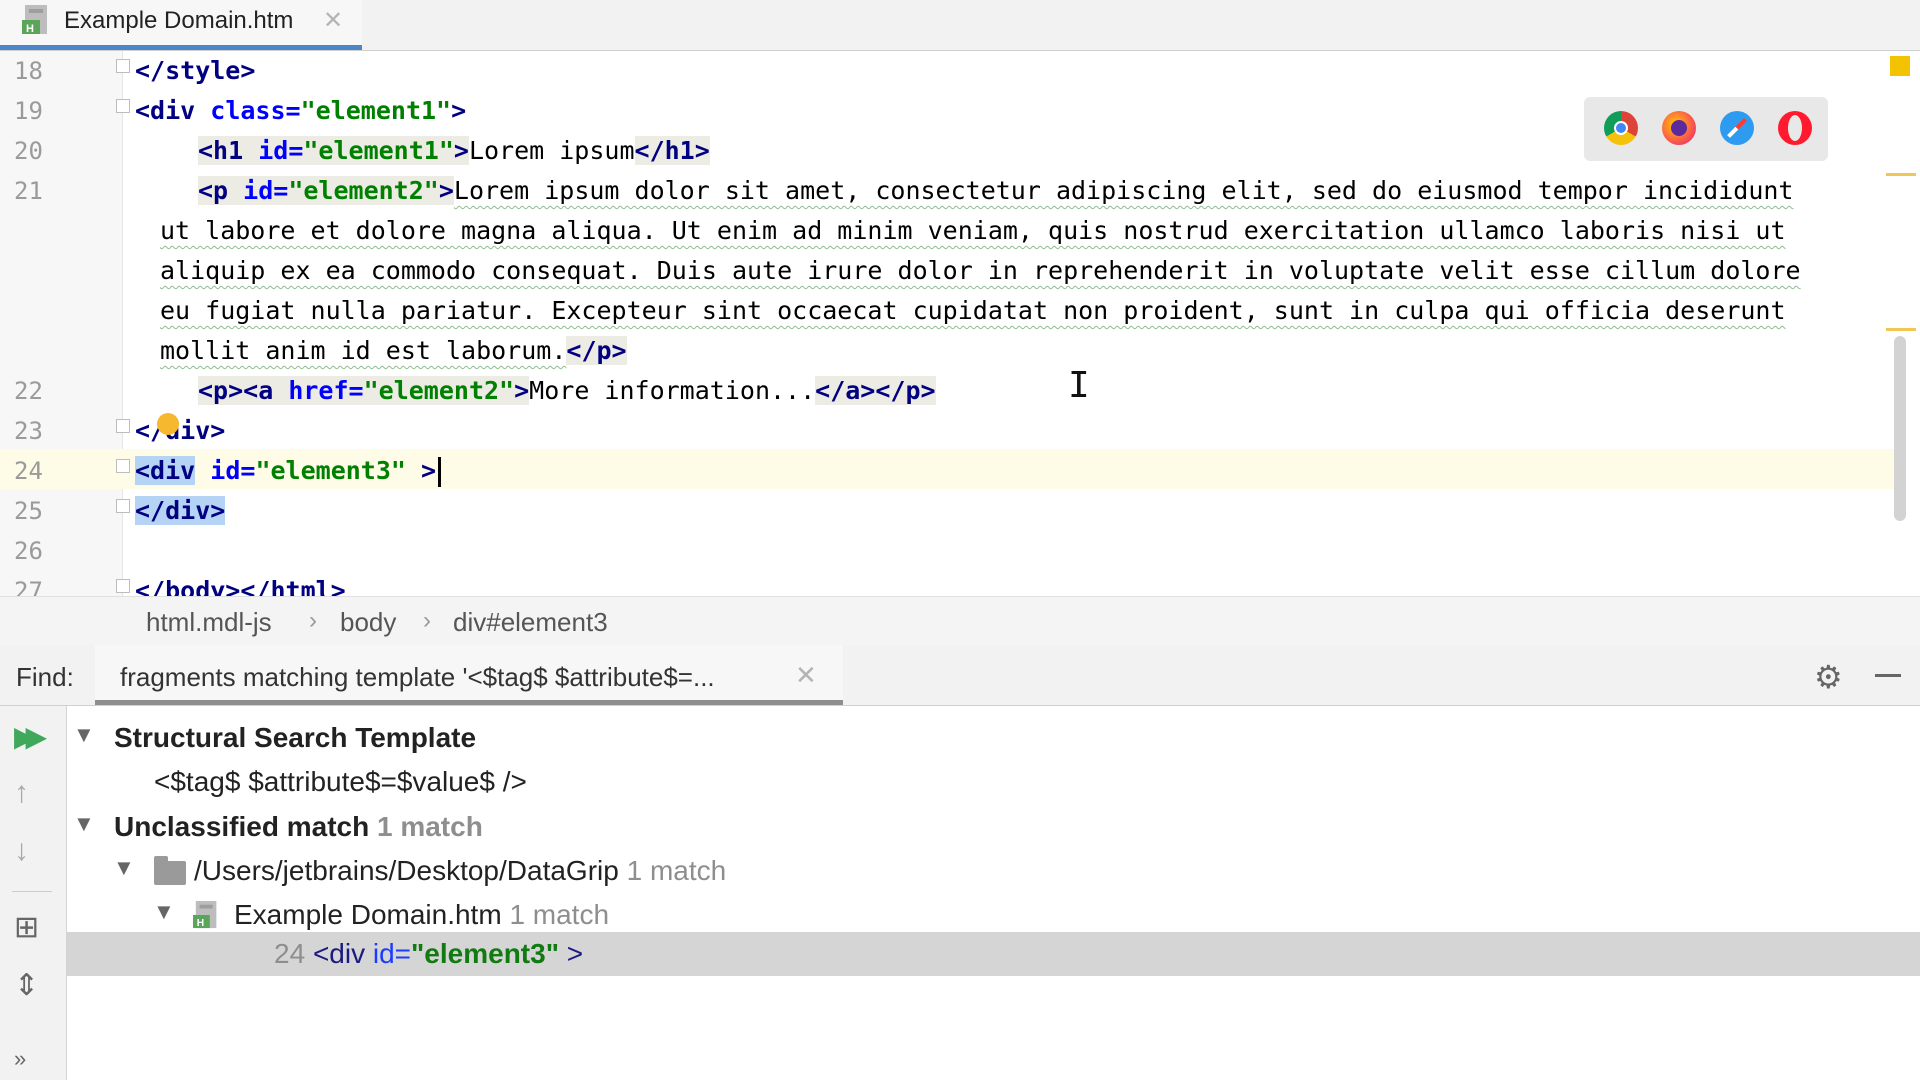 The image size is (1920, 1080). Describe the element at coordinates (339, 953) in the screenshot. I see `match-tag: <div` at that location.